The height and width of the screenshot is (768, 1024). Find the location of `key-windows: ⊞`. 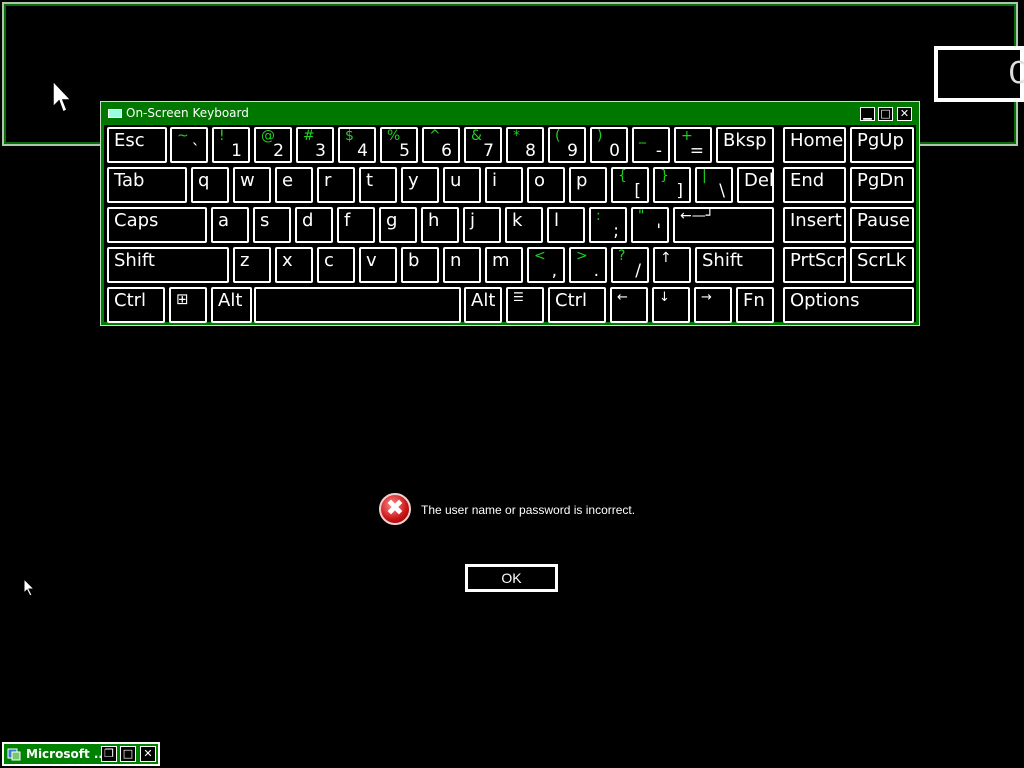

key-windows: ⊞ is located at coordinates (188, 305).